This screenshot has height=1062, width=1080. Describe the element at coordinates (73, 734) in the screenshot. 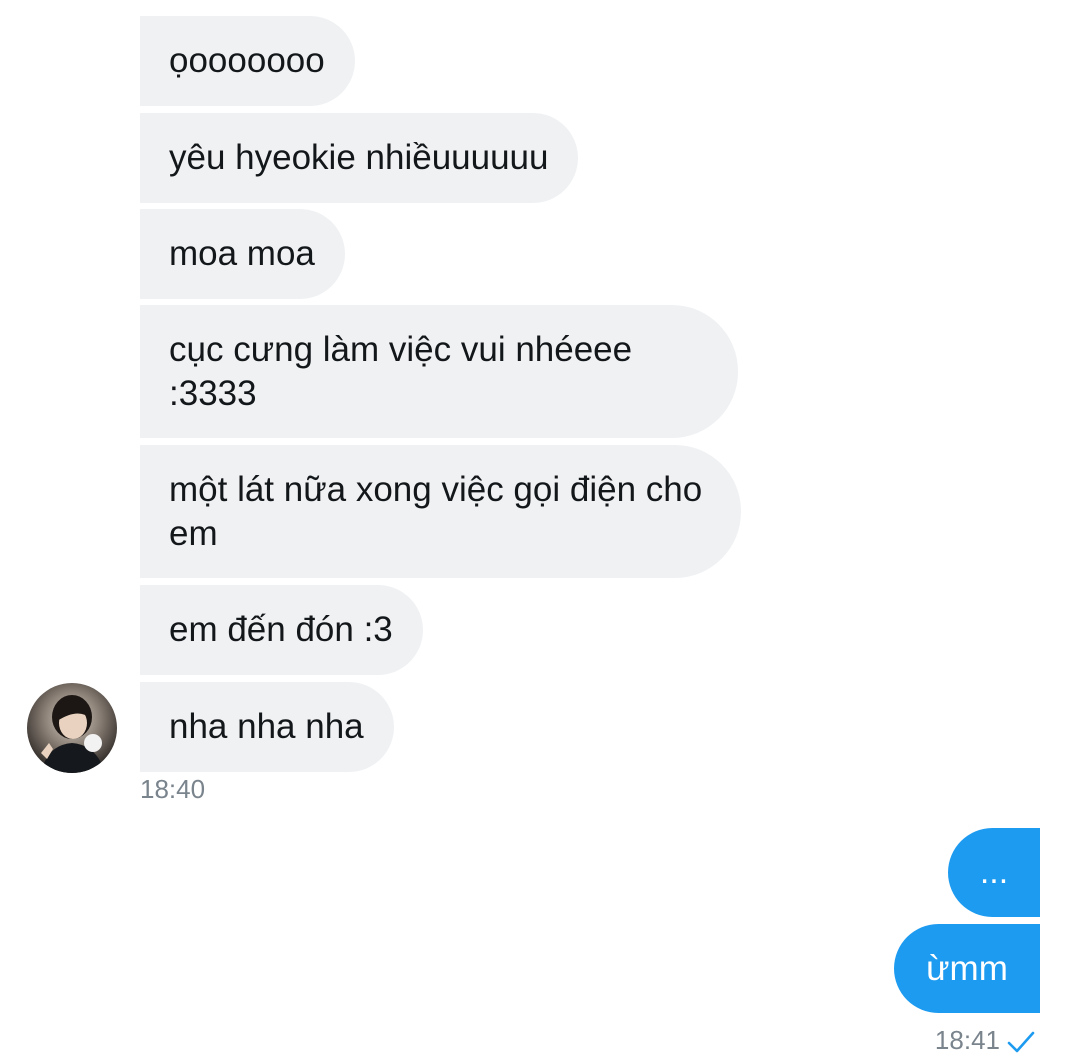

I see `avatar-photo` at that location.